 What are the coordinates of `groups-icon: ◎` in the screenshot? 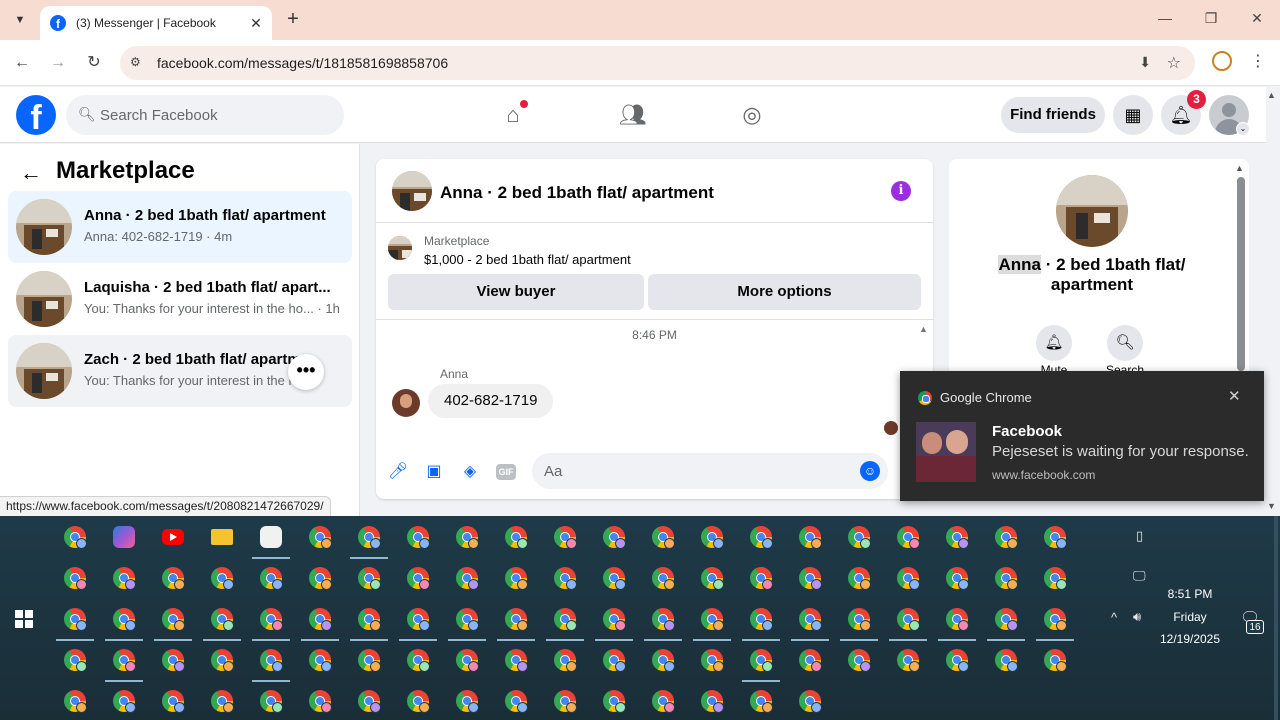 It's located at (752, 115).